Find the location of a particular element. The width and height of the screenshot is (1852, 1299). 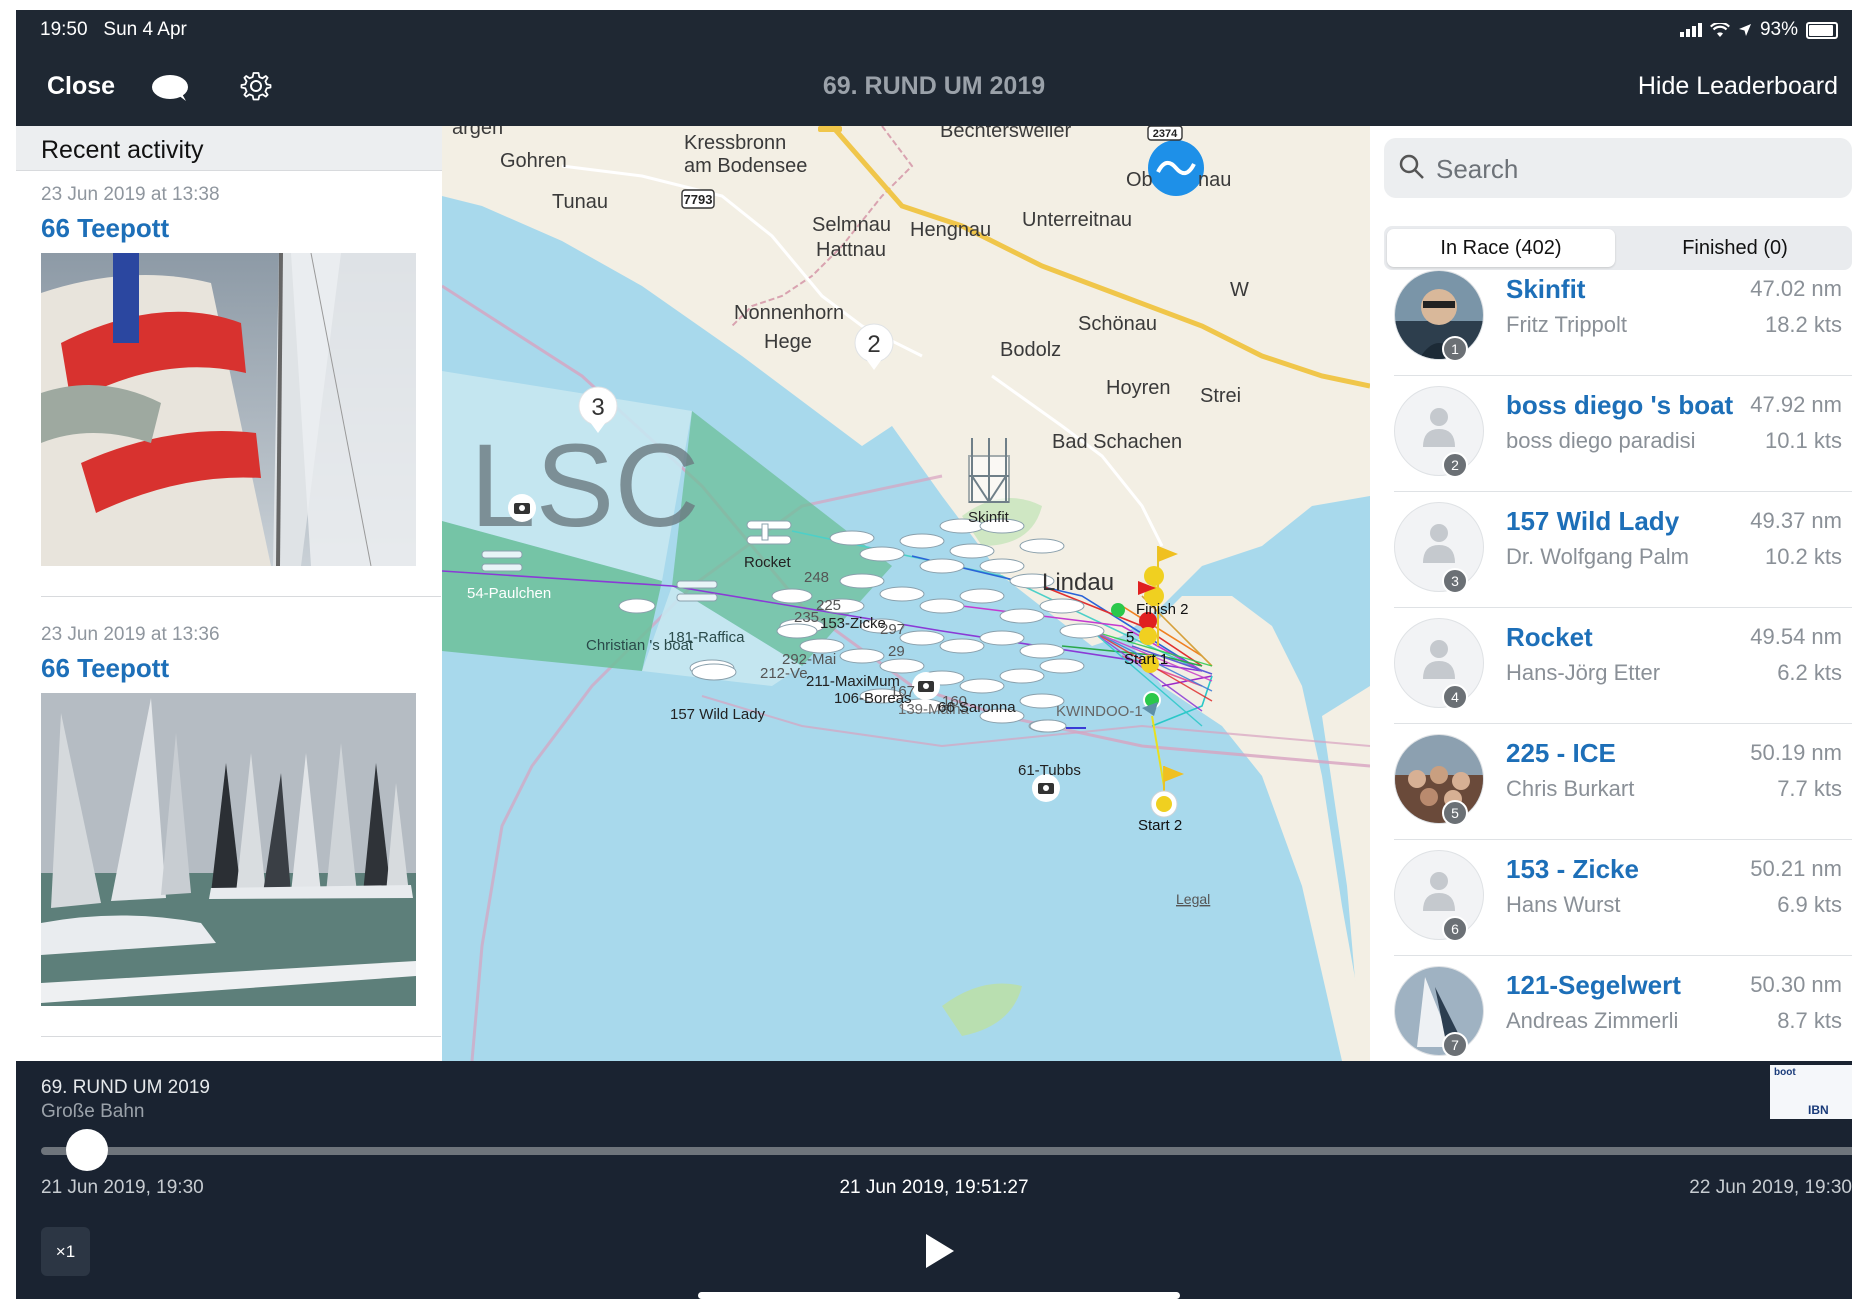

boat-name: Rocket is located at coordinates (1549, 637).